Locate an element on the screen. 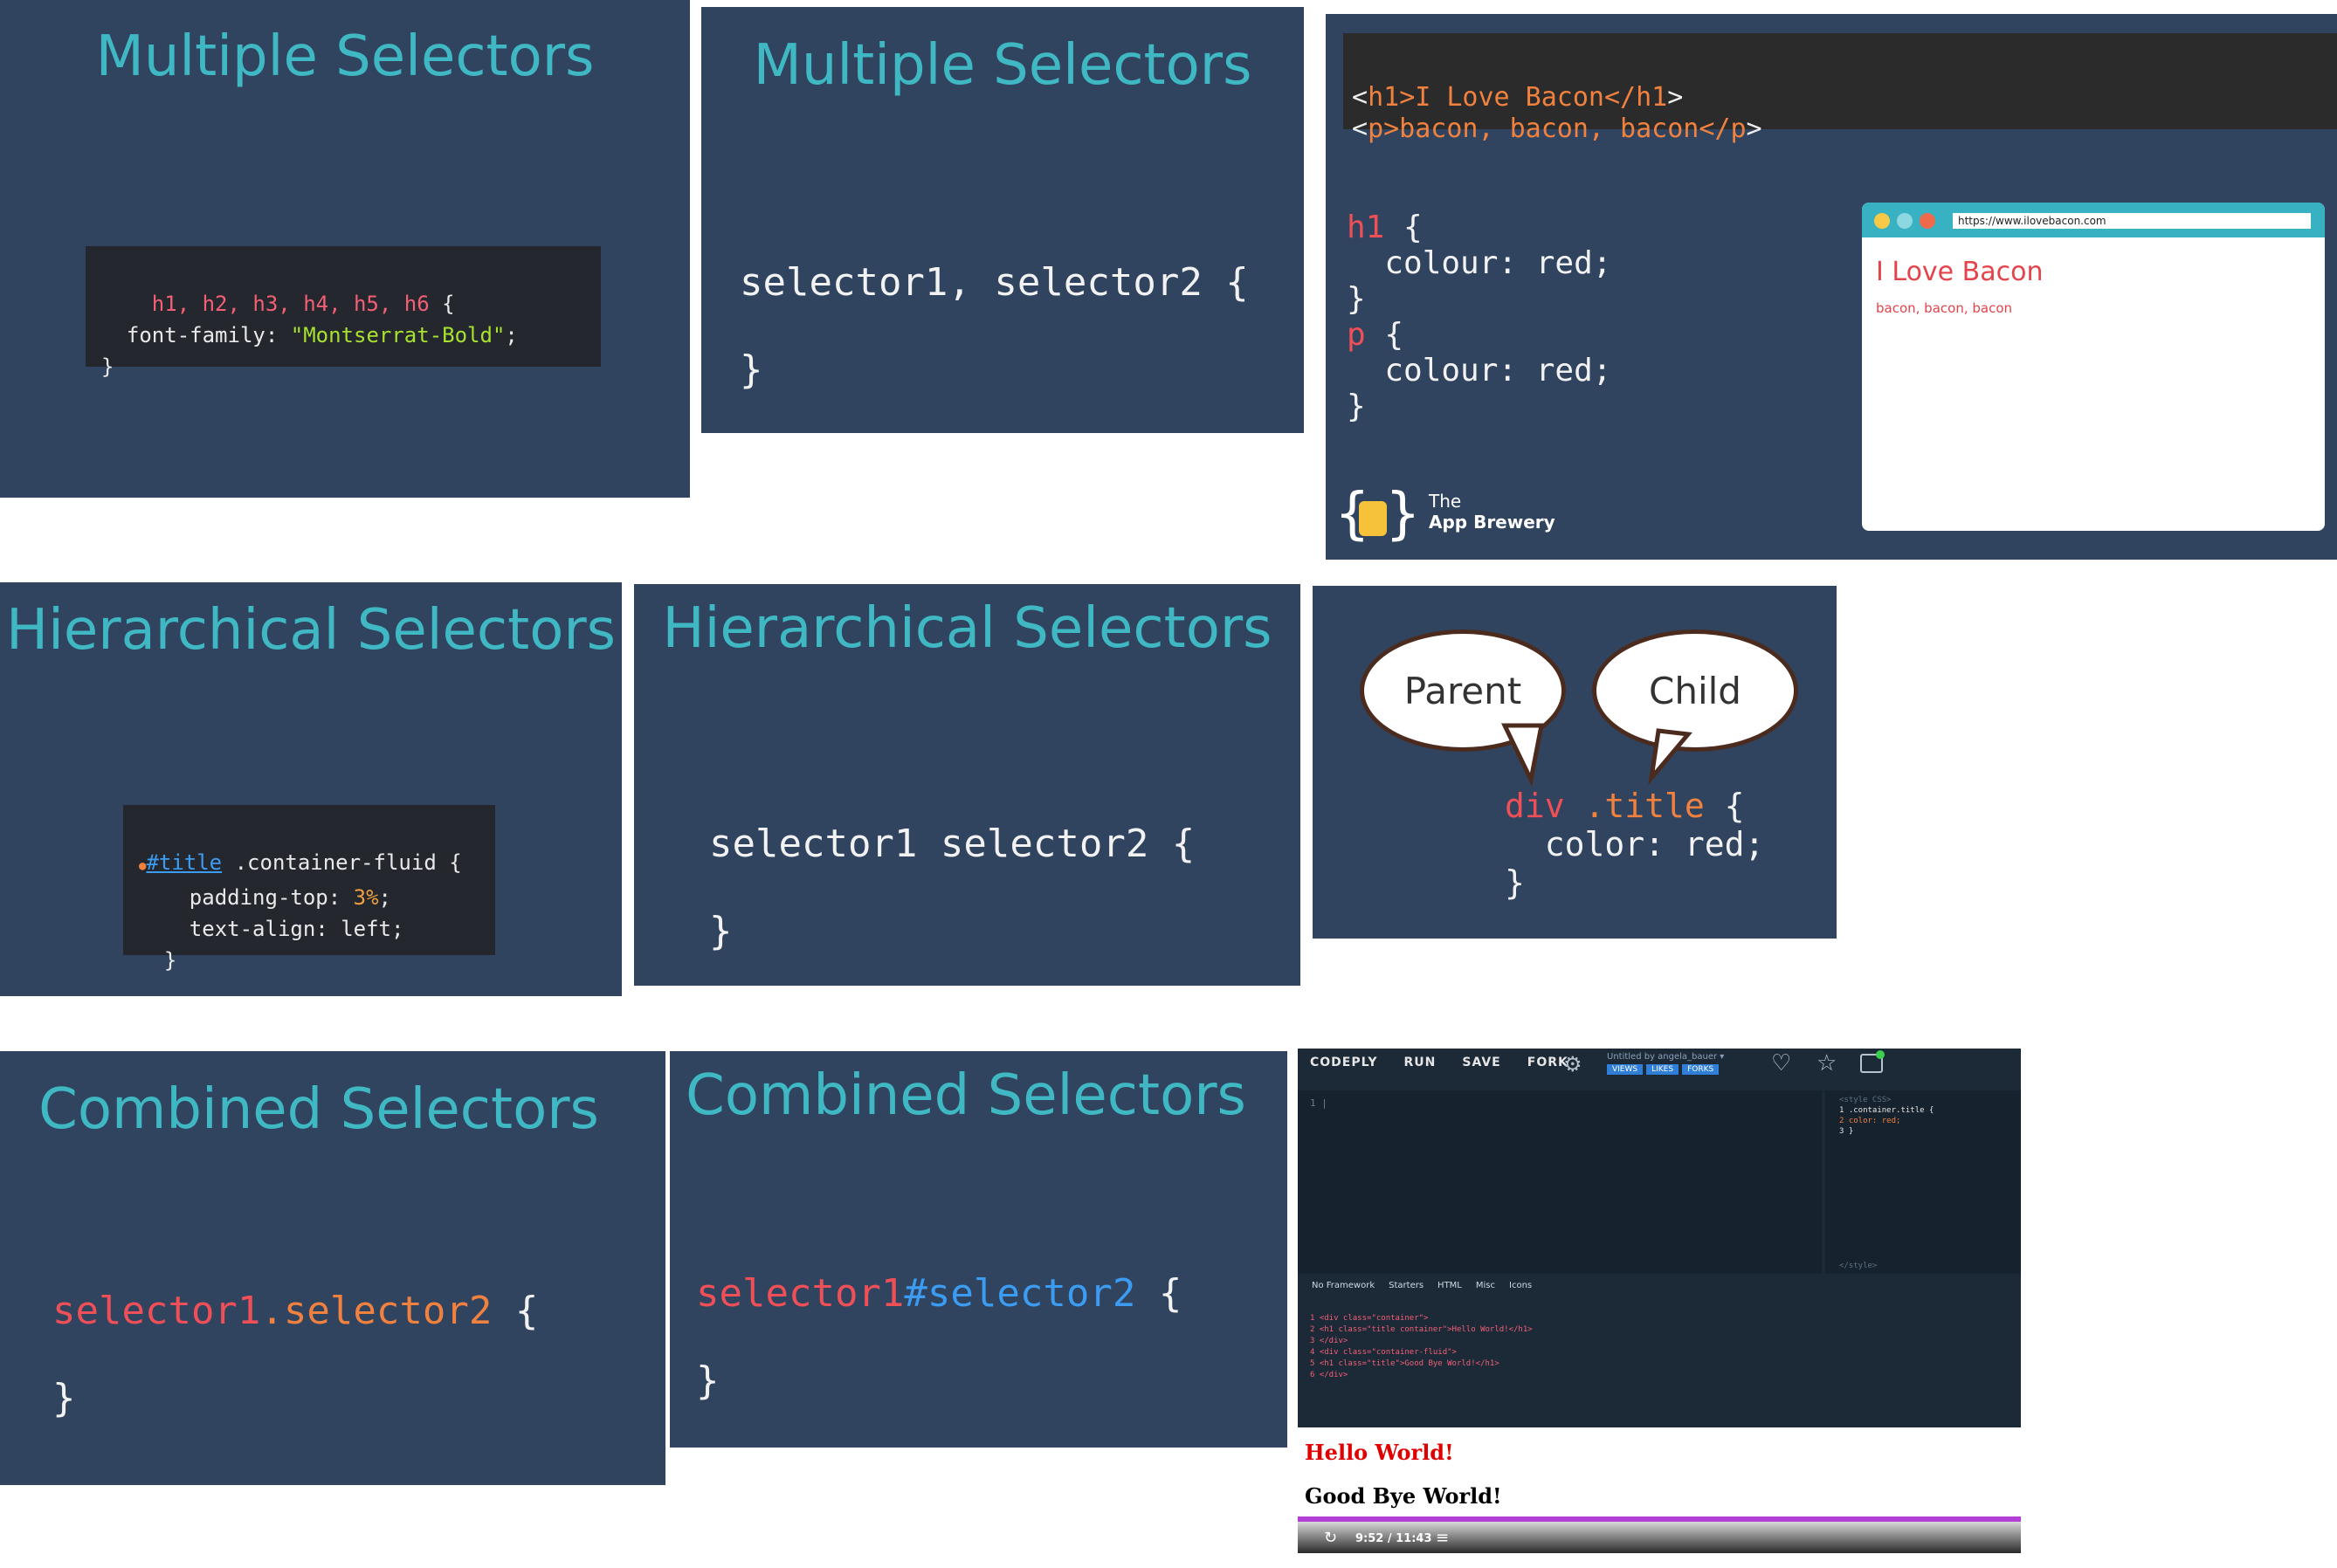 The width and height of the screenshot is (2337, 1568). chapters-icon: ≡ is located at coordinates (1442, 1538).